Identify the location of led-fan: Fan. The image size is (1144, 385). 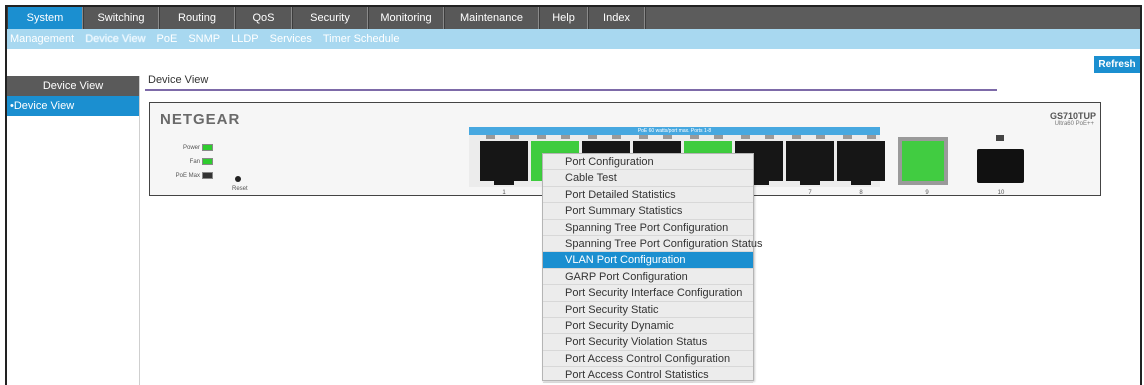
(190, 161).